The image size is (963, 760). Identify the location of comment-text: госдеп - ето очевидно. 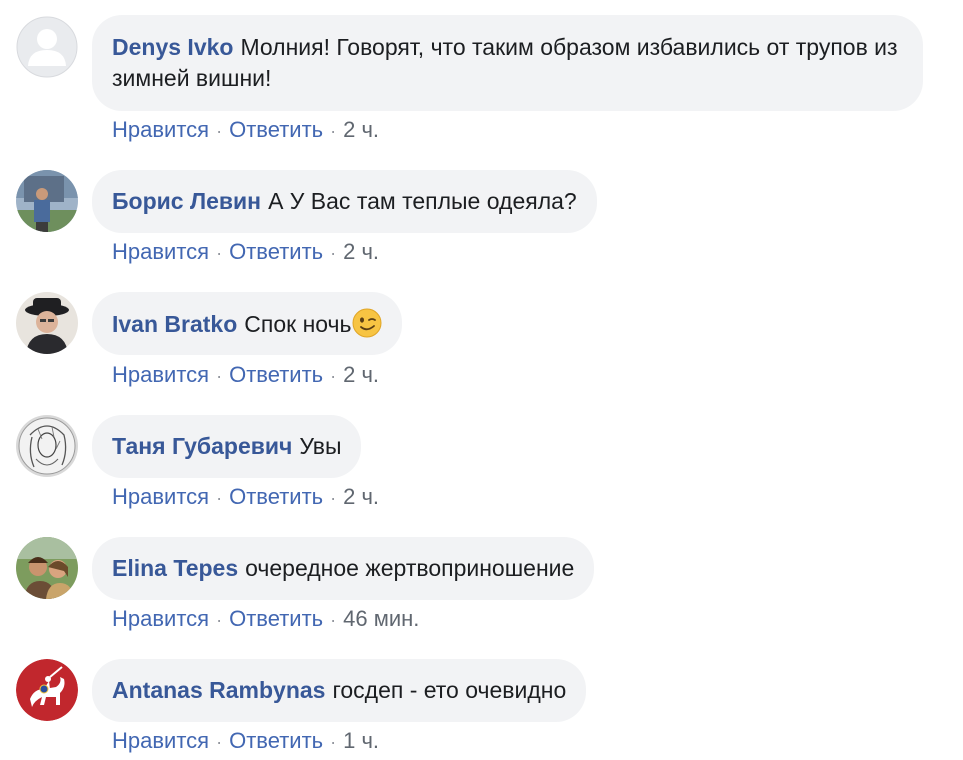
(449, 690).